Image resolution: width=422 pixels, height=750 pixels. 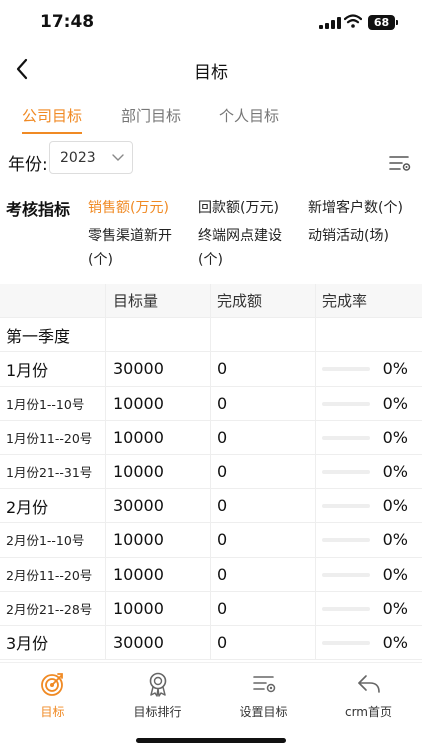 I want to click on tab-bar: 公司目标 部门目标 个人目标, so click(x=211, y=116).